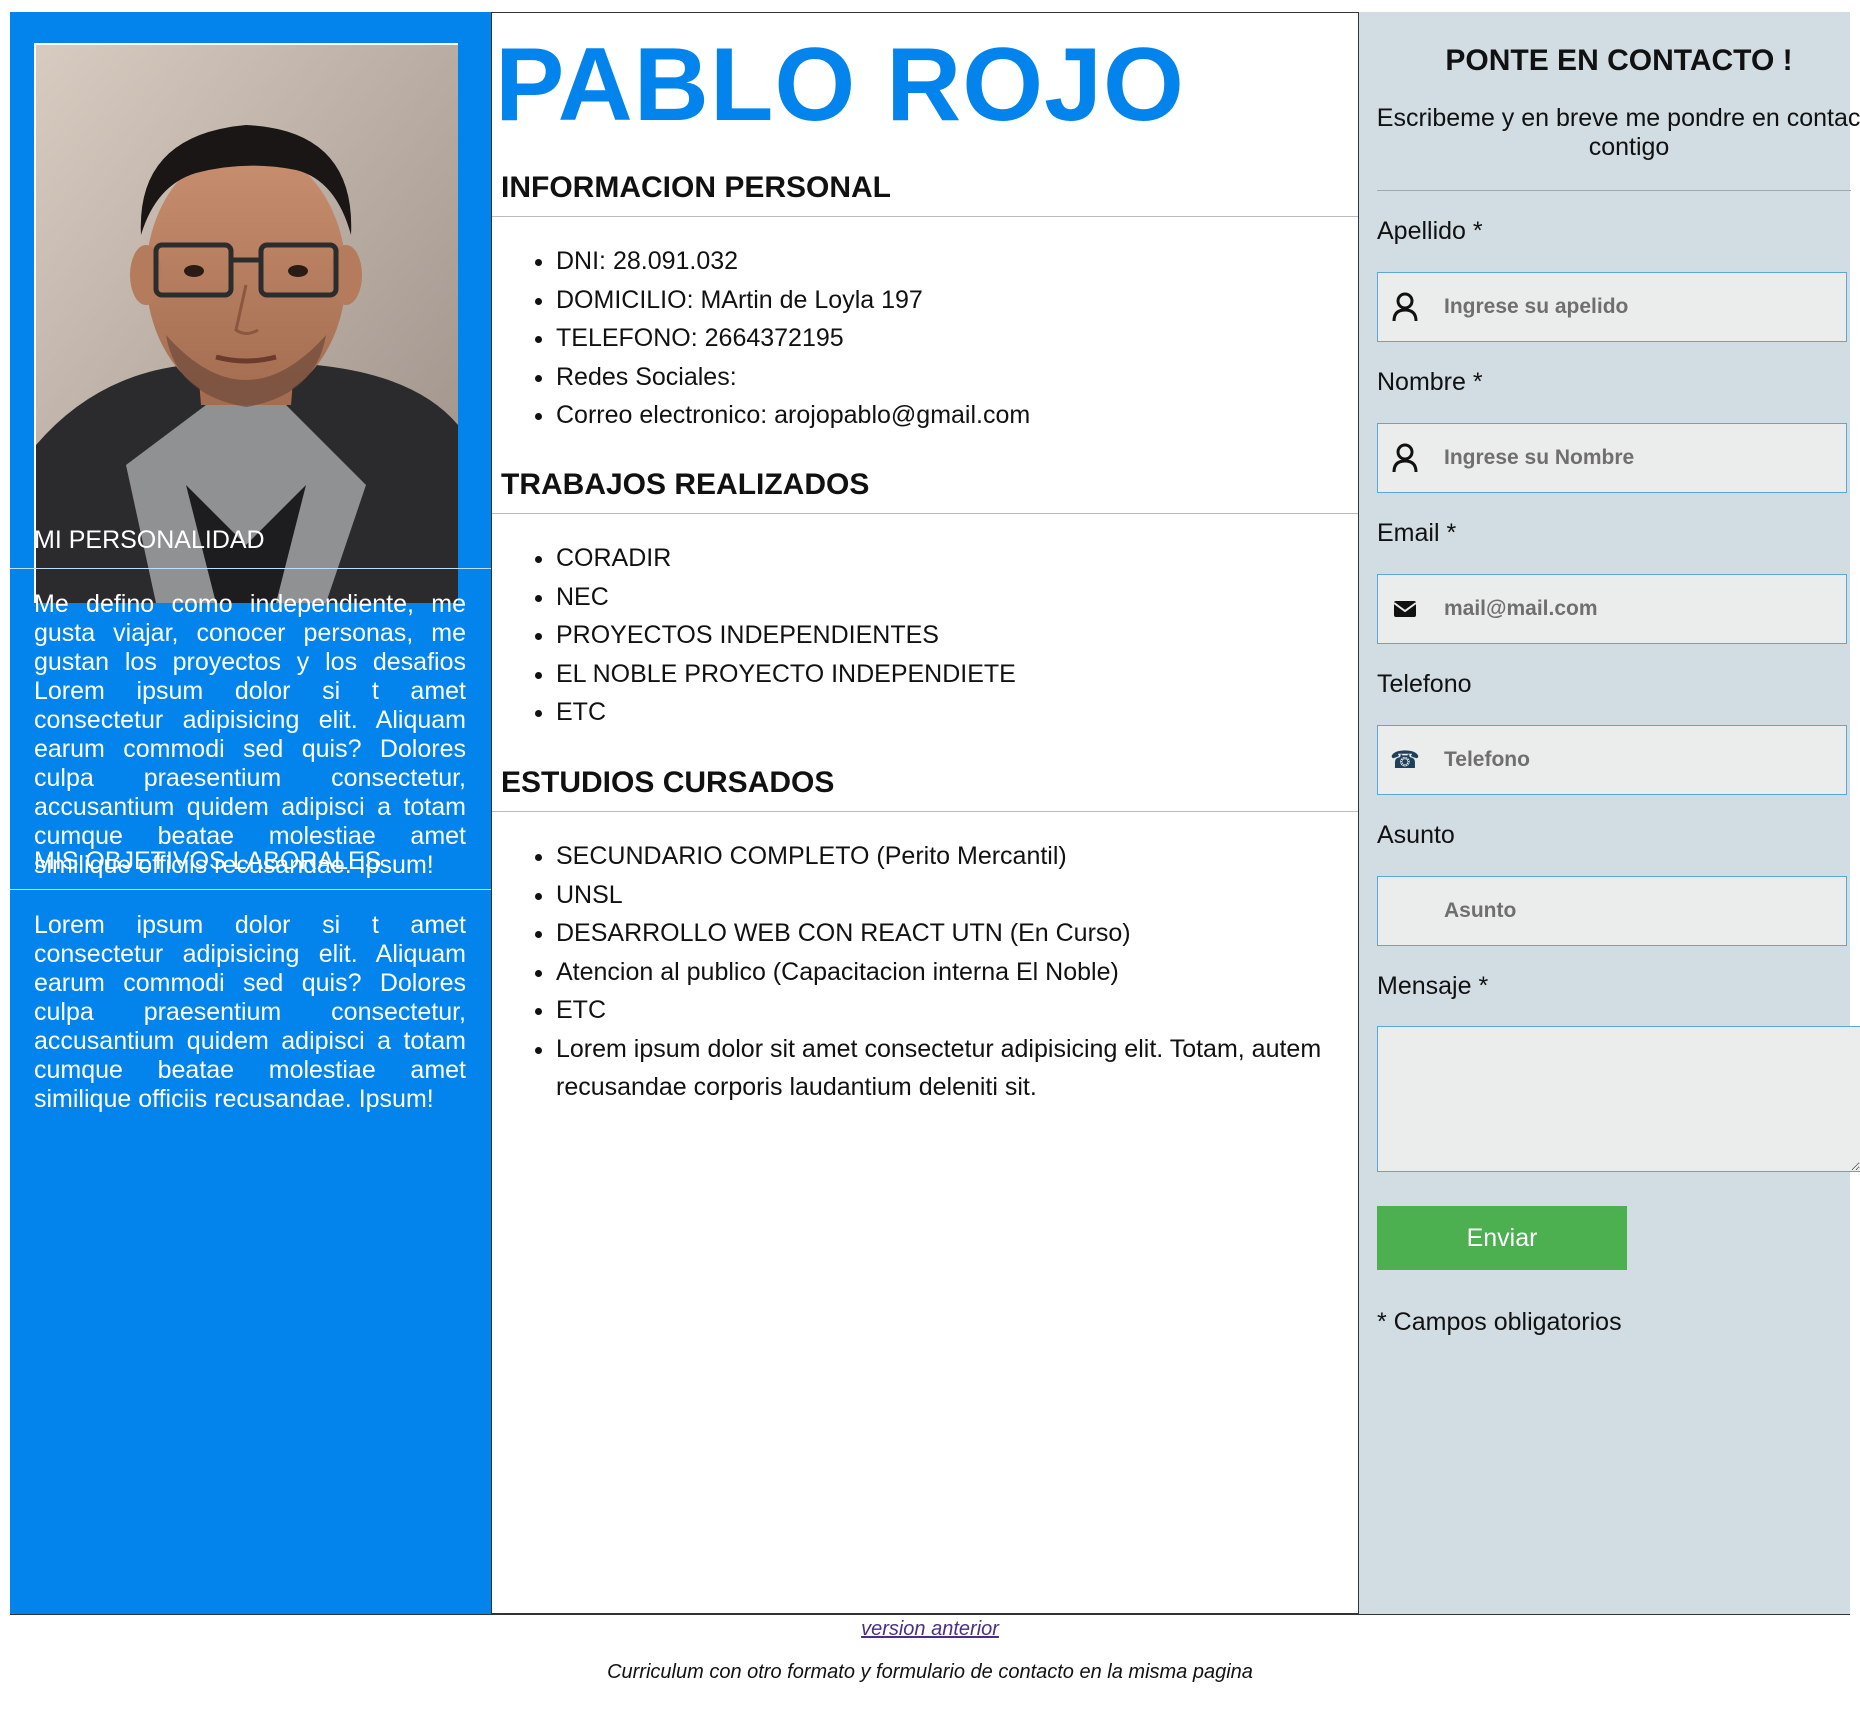 This screenshot has width=1860, height=1719. I want to click on telefono-input, so click(1634, 760).